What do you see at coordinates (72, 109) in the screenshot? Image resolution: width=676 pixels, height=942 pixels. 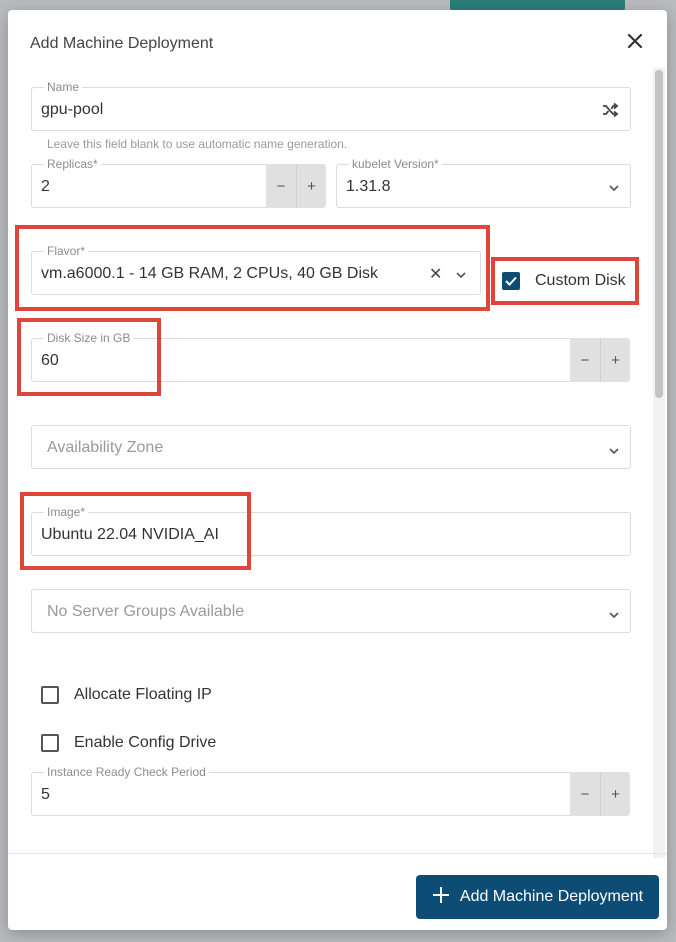 I see `name-value: gpu-pool` at bounding box center [72, 109].